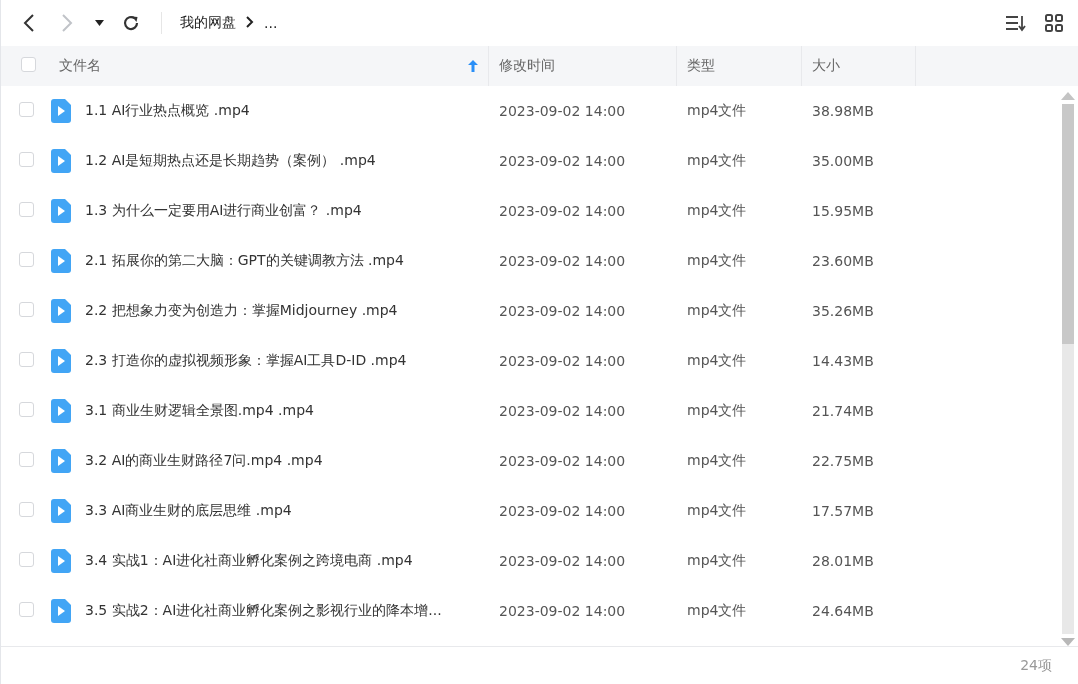  Describe the element at coordinates (67, 23) in the screenshot. I see `chevron-right-icon` at that location.